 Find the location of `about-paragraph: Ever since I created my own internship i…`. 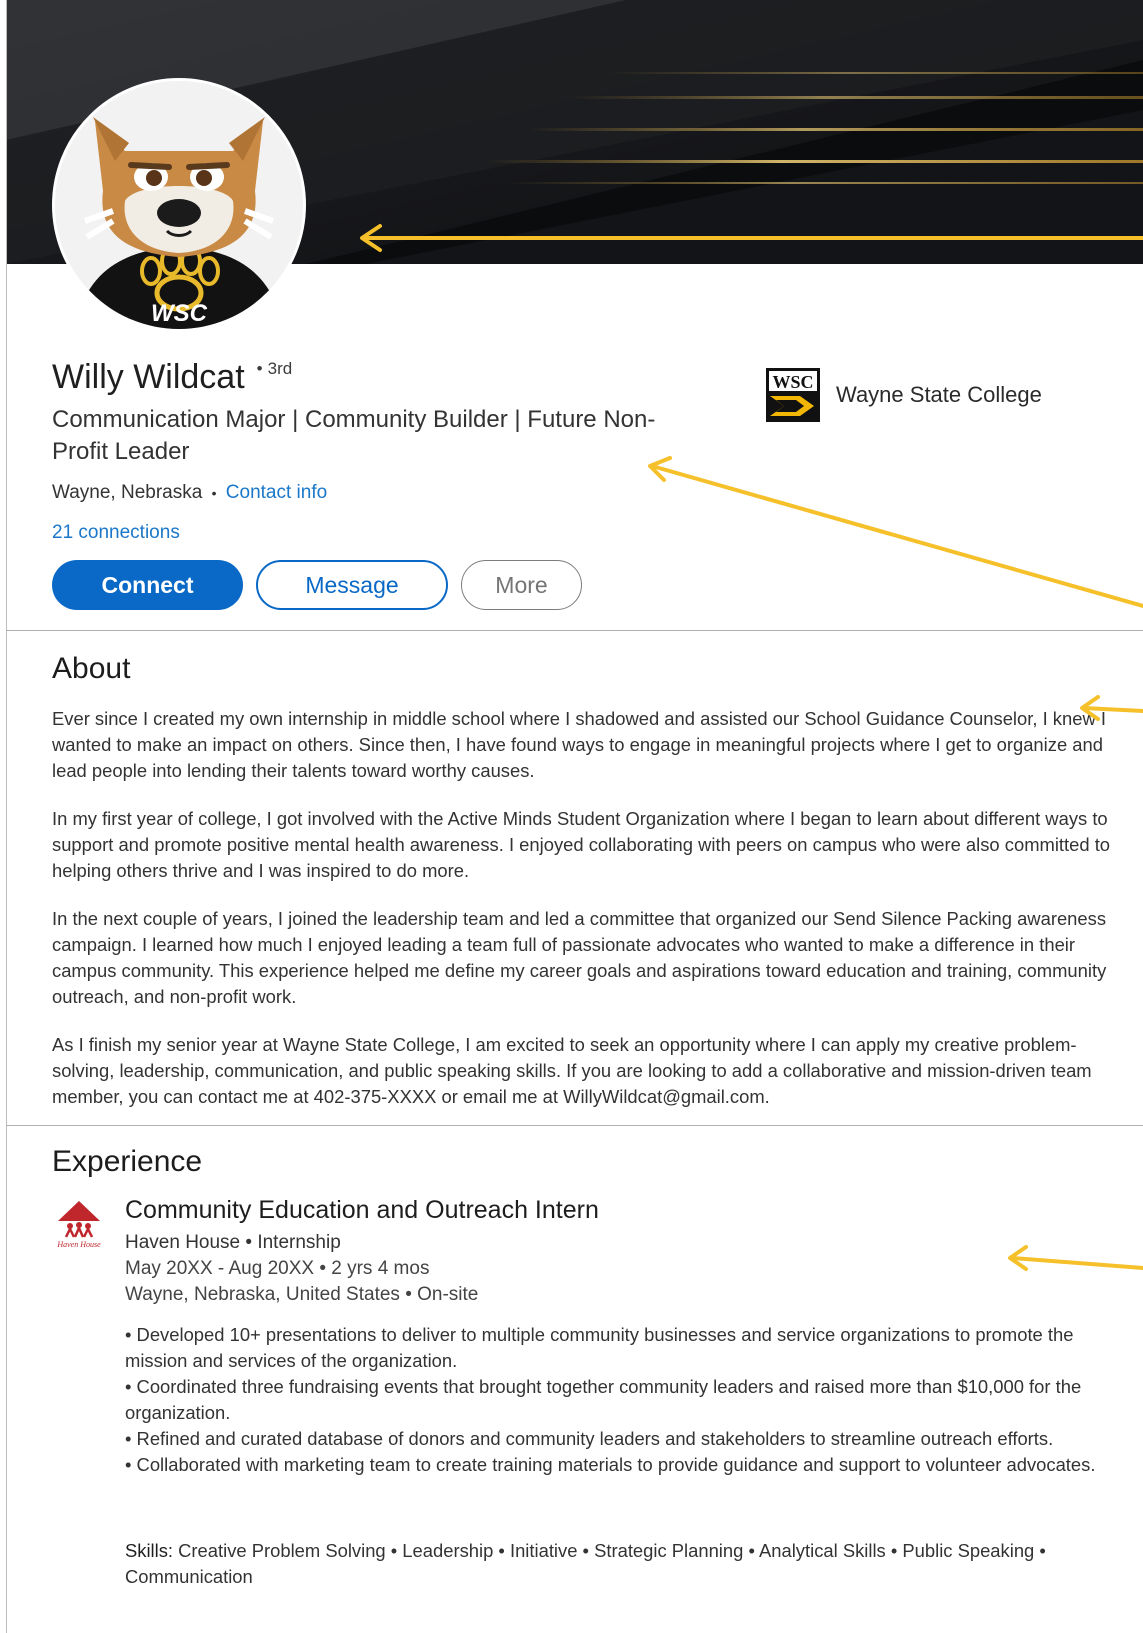

about-paragraph: Ever since I created my own internship i… is located at coordinates (579, 744).